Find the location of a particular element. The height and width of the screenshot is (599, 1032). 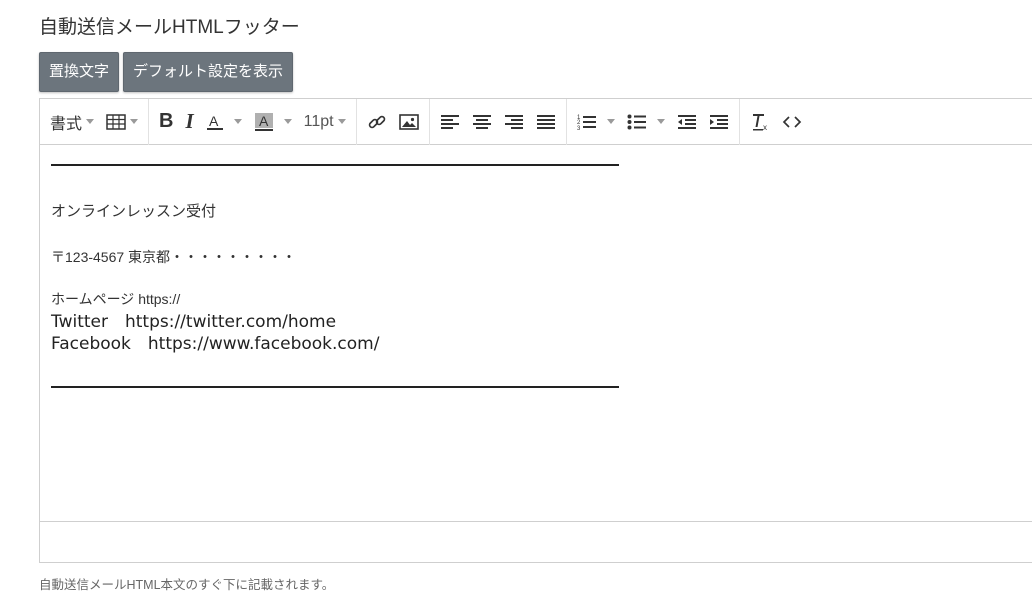

toolbar-group-format: 書式 is located at coordinates (95, 121).